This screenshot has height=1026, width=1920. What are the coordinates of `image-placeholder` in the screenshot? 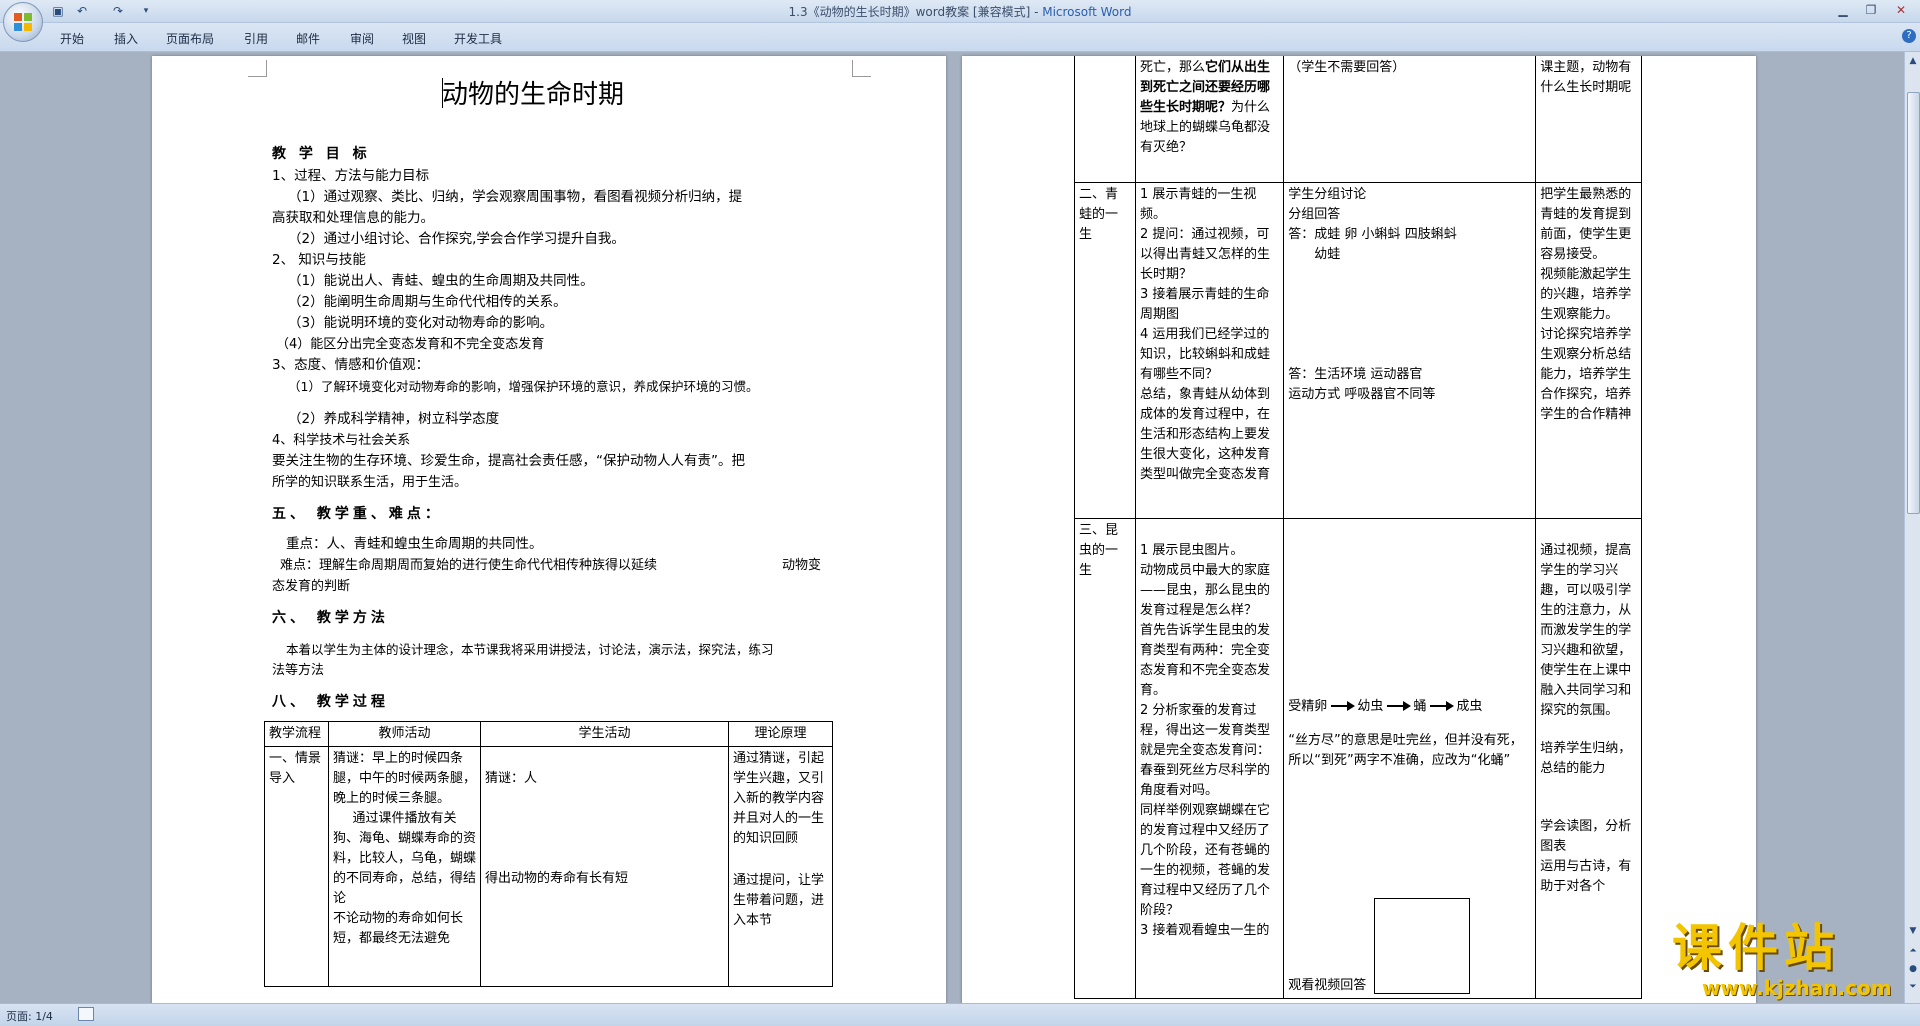 It's located at (1422, 945).